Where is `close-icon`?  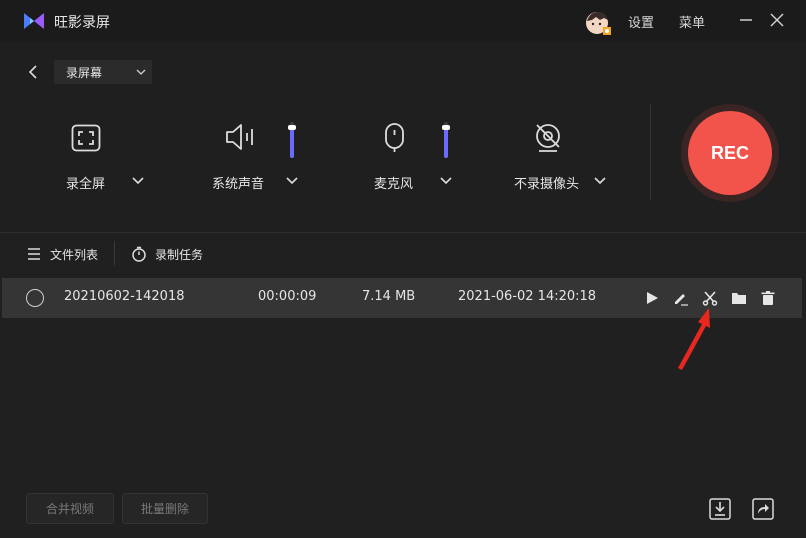 close-icon is located at coordinates (777, 20).